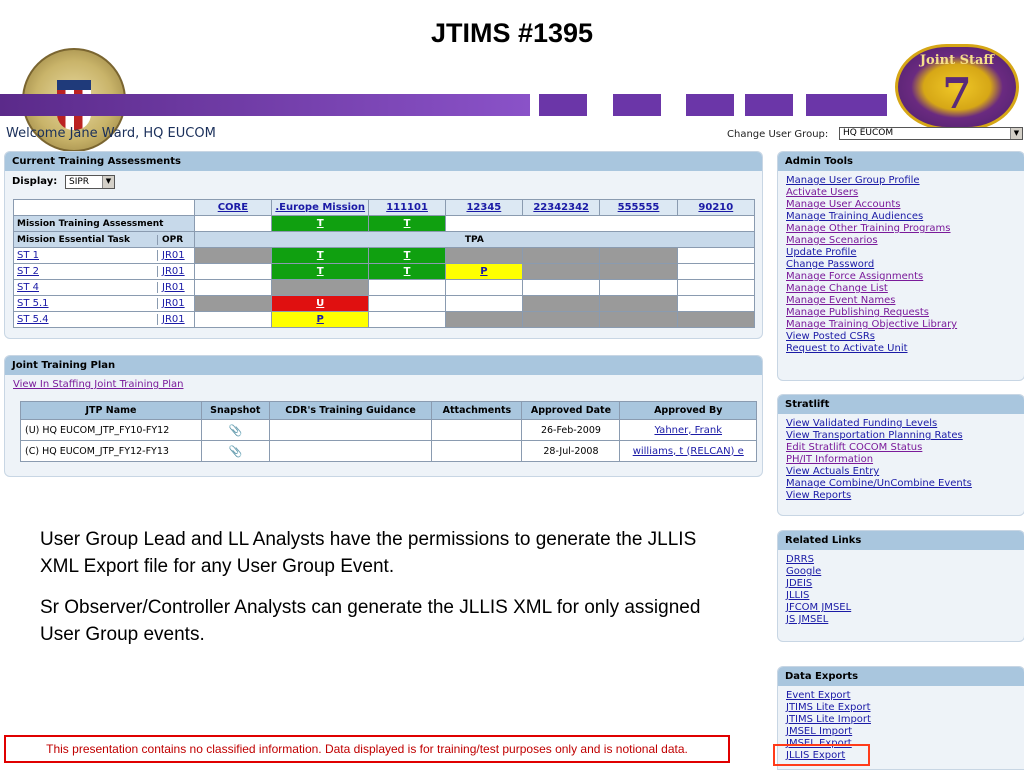 This screenshot has width=1024, height=770. What do you see at coordinates (799, 583) in the screenshot?
I see `related-links-link: JDEIS` at bounding box center [799, 583].